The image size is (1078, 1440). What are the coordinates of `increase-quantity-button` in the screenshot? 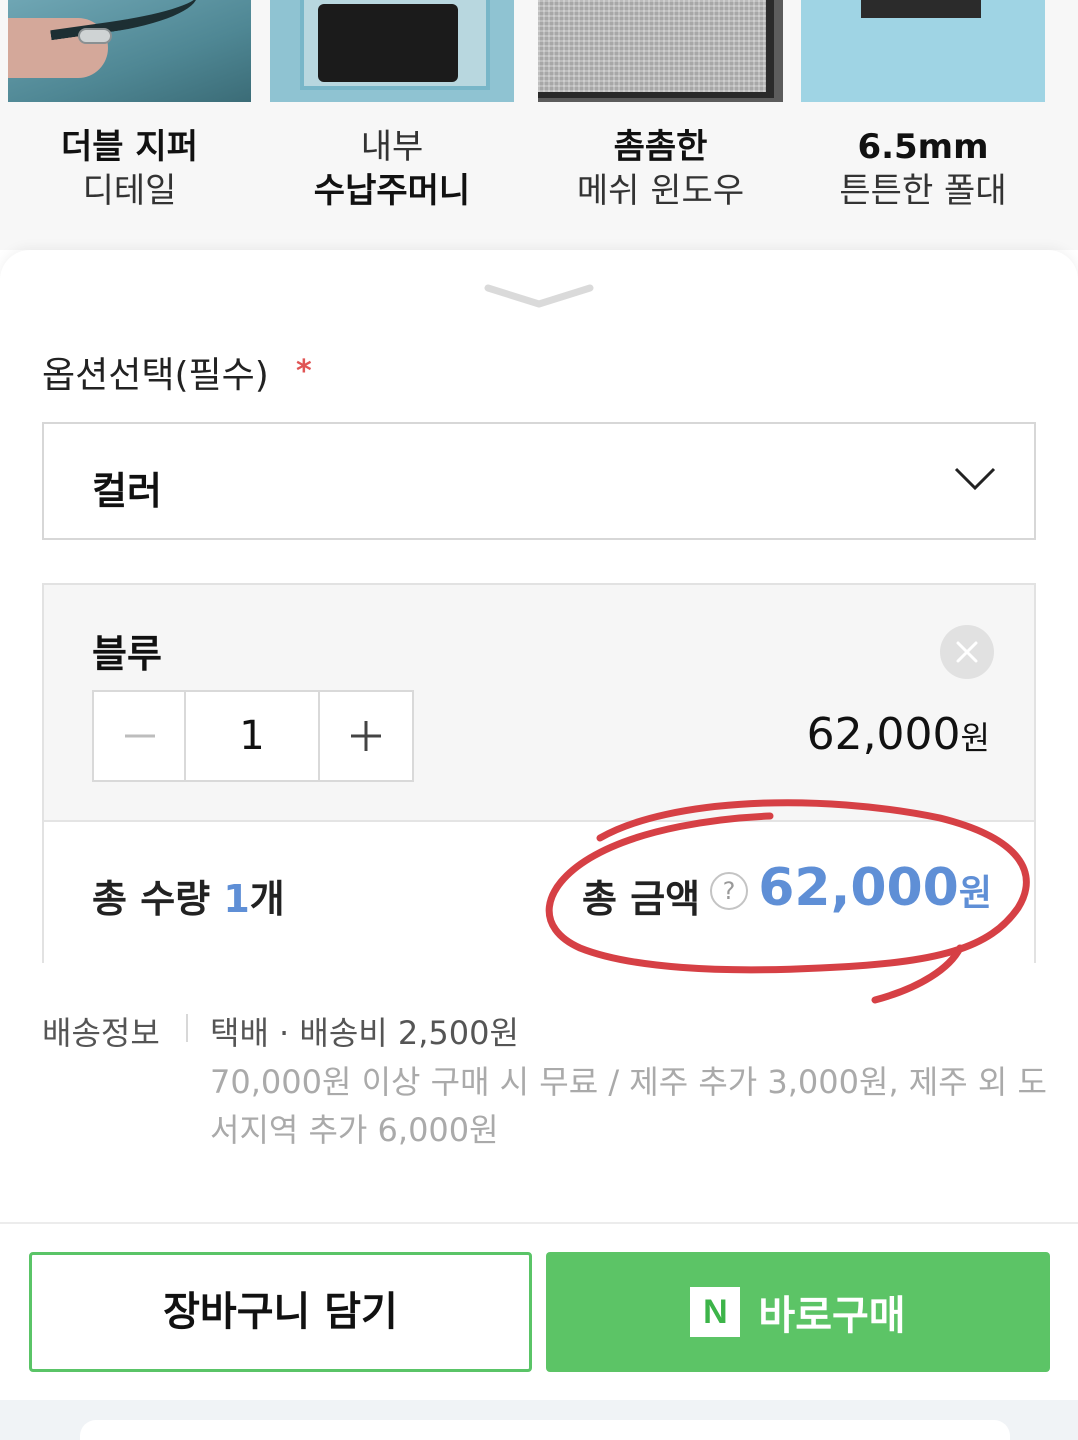 It's located at (365, 736).